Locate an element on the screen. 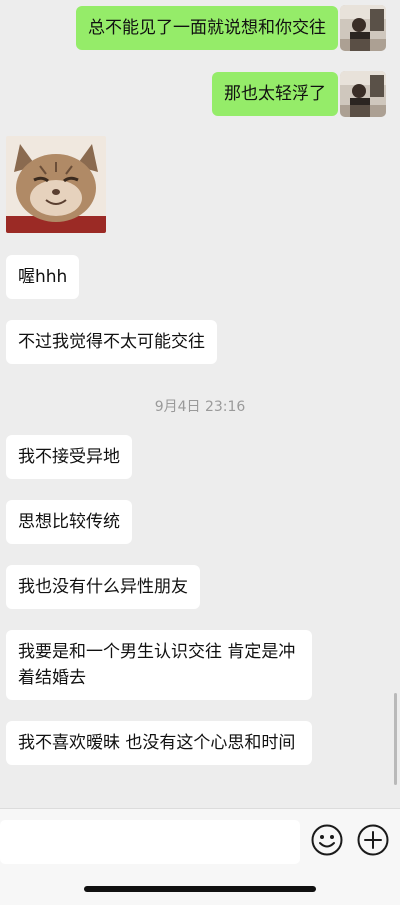 The image size is (400, 905). message-text: 我不接受异地 is located at coordinates (69, 457).